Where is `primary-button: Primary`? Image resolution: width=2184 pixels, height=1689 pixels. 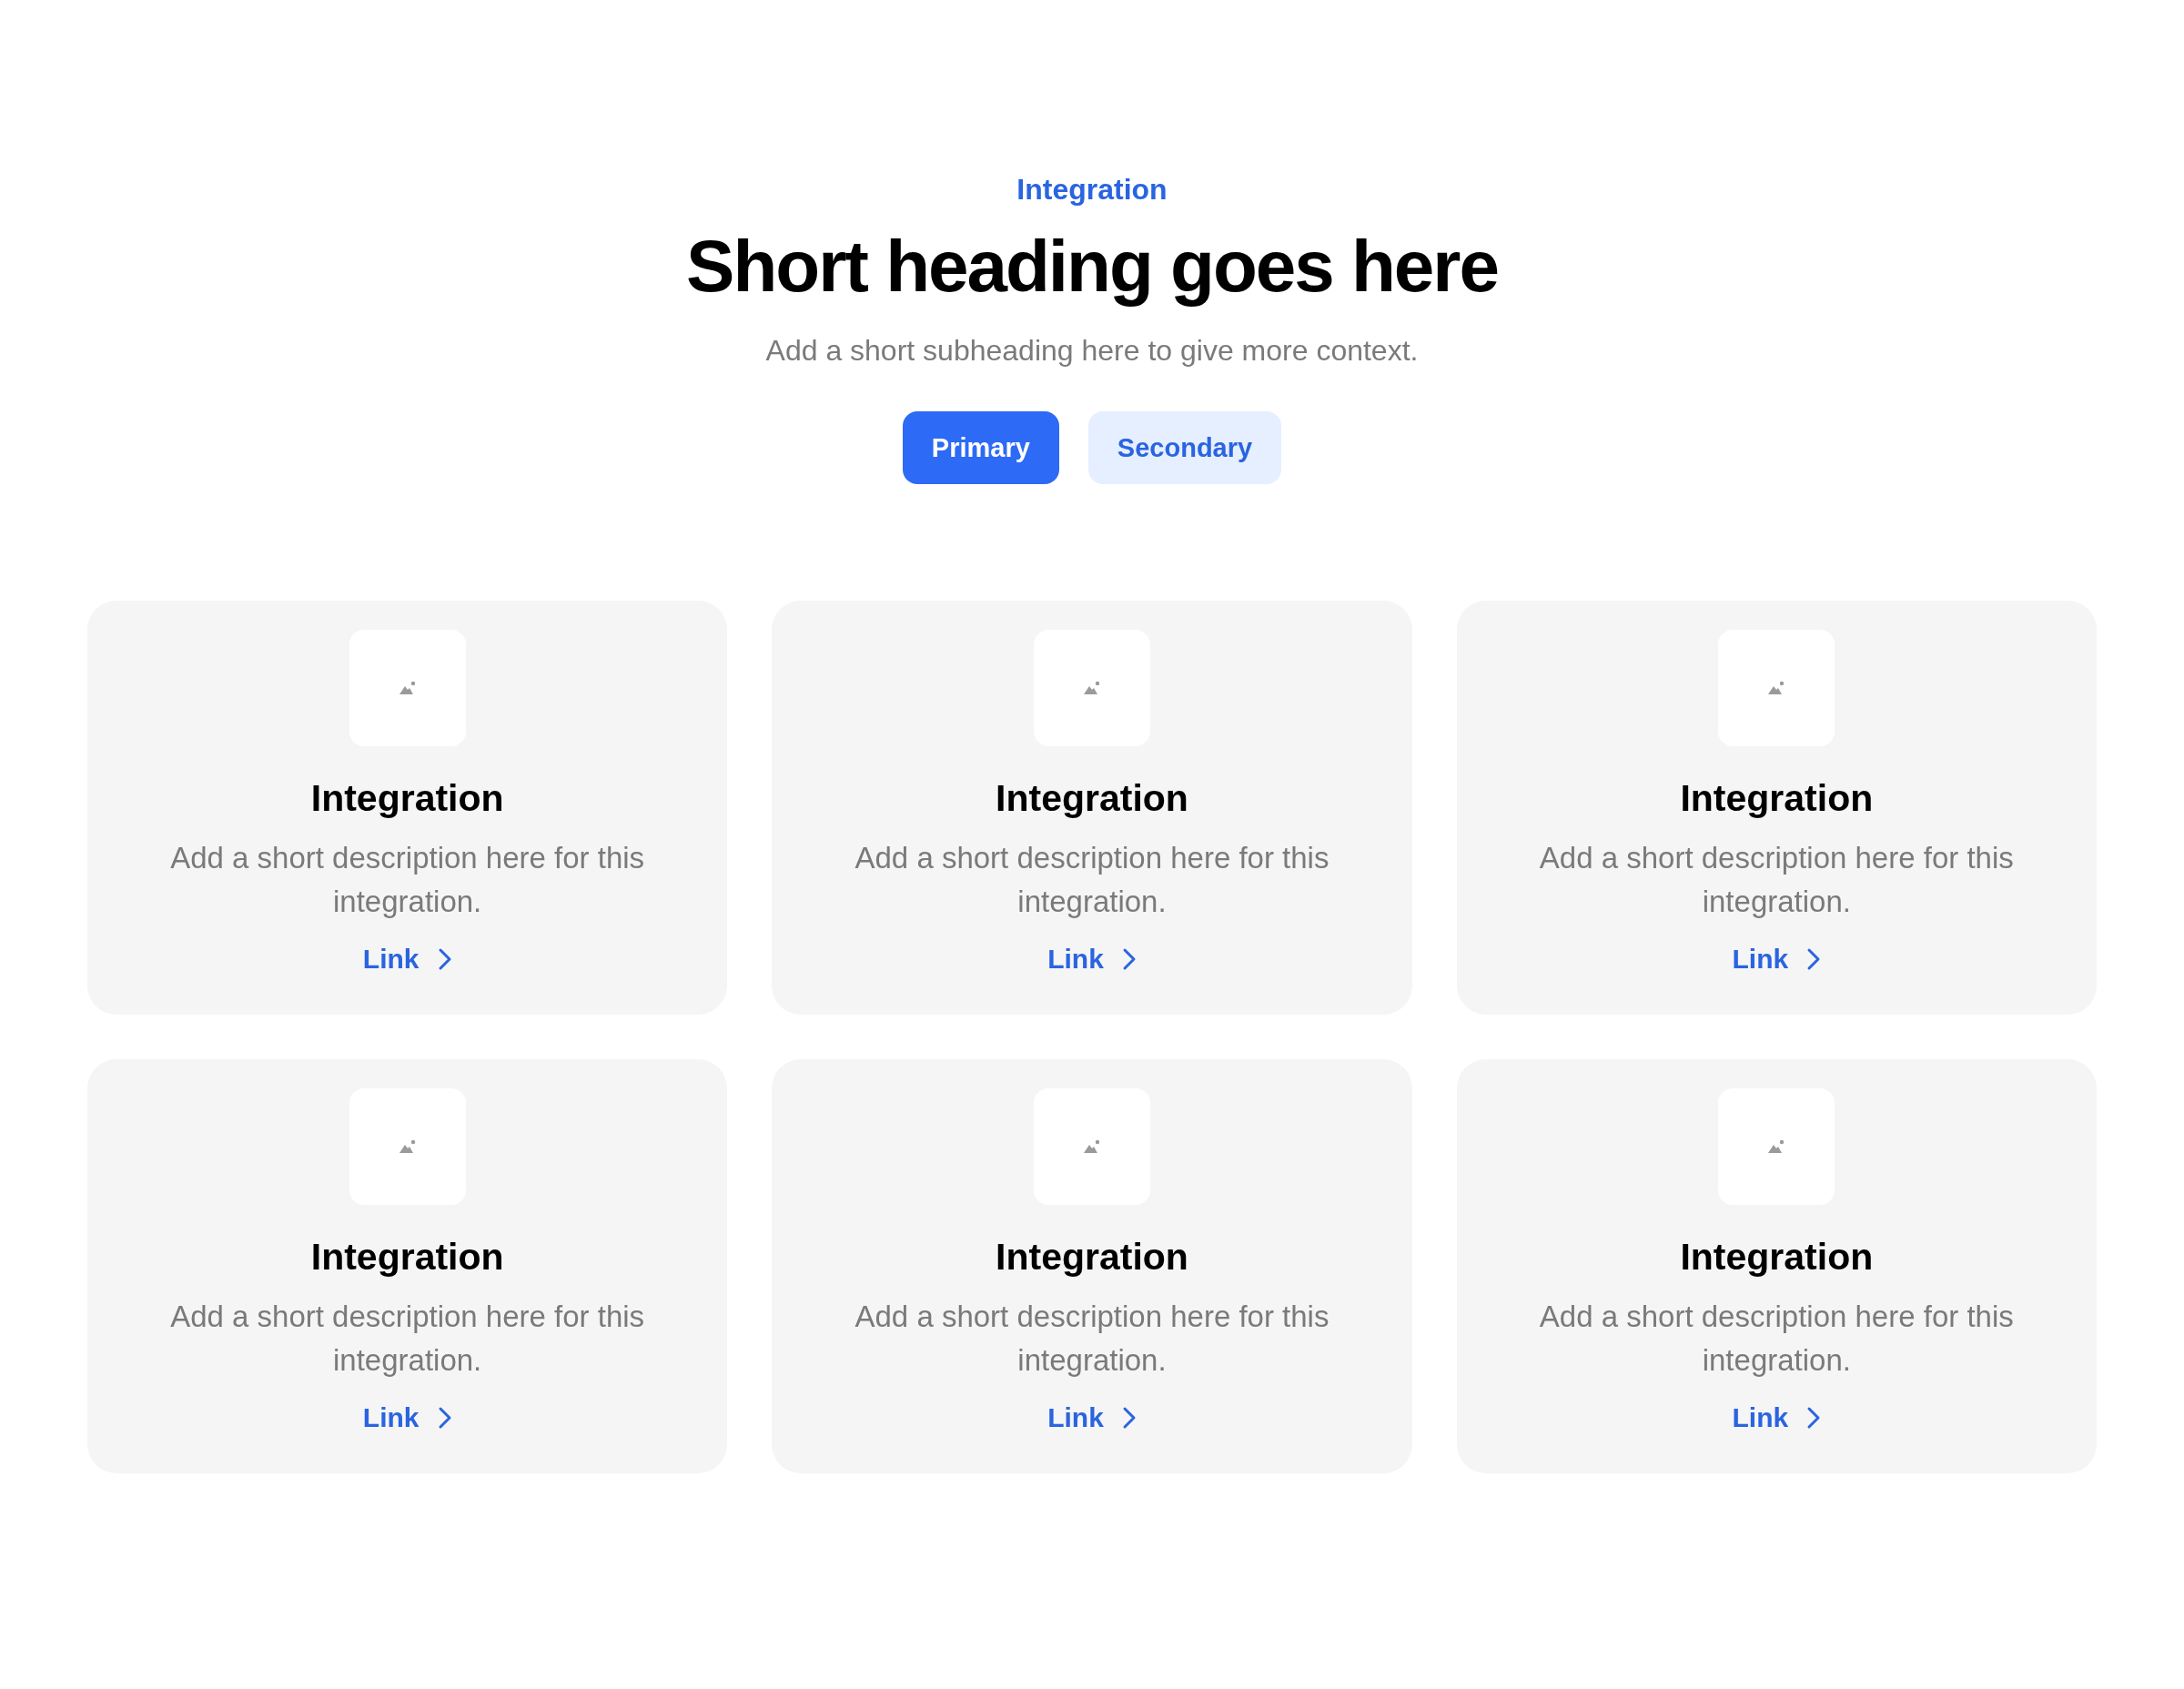 primary-button: Primary is located at coordinates (981, 447).